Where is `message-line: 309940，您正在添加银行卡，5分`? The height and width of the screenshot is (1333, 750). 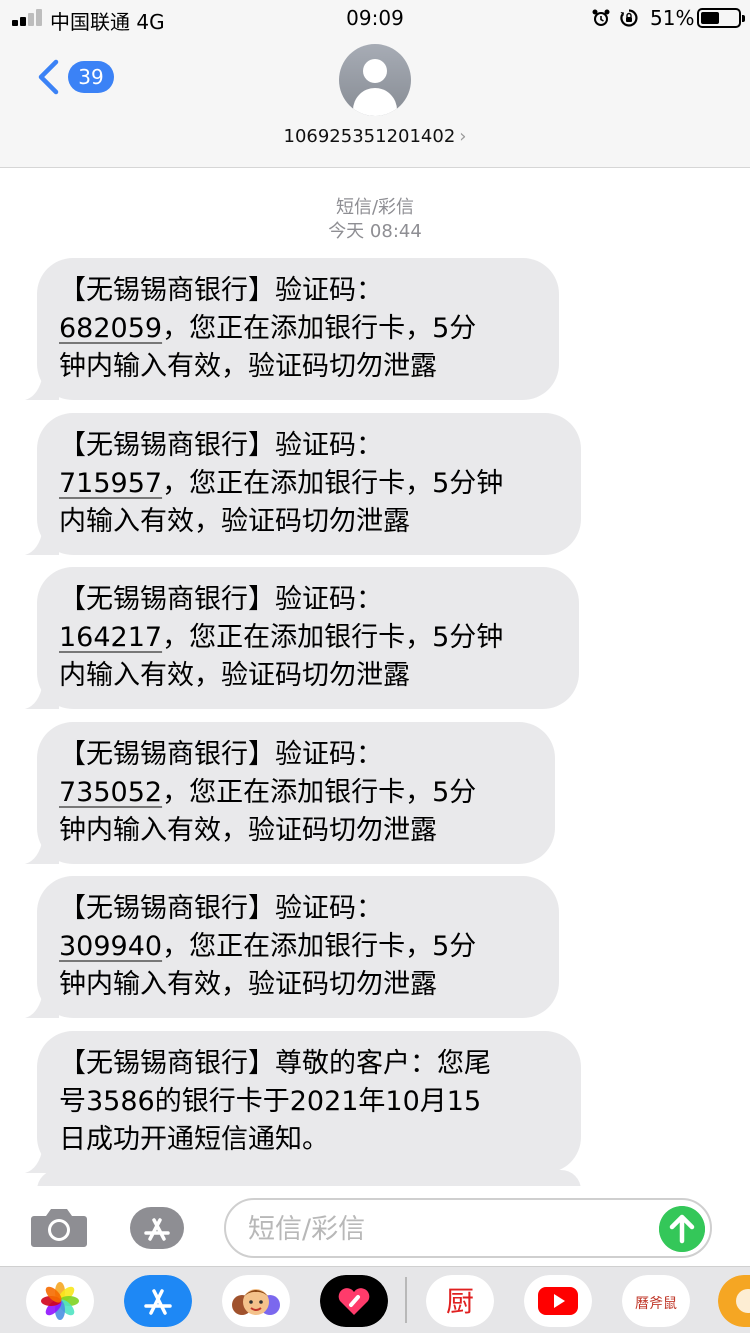 message-line: 309940，您正在添加银行卡，5分 is located at coordinates (298, 947).